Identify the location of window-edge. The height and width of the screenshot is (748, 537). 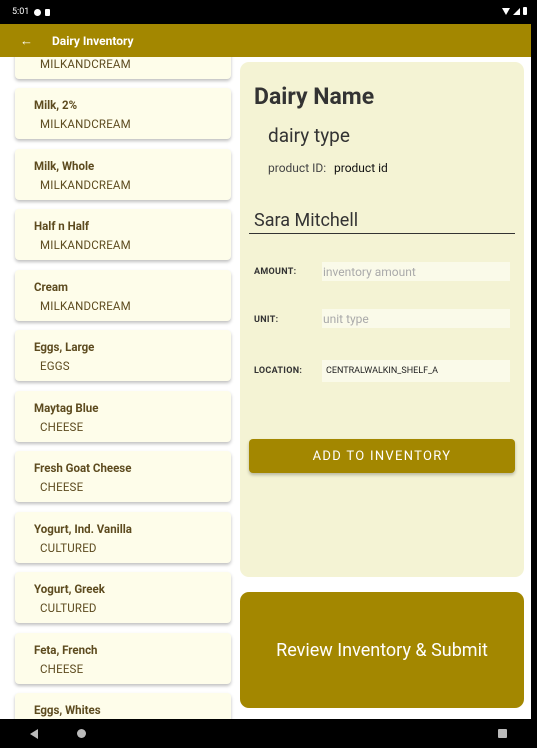
(534, 386).